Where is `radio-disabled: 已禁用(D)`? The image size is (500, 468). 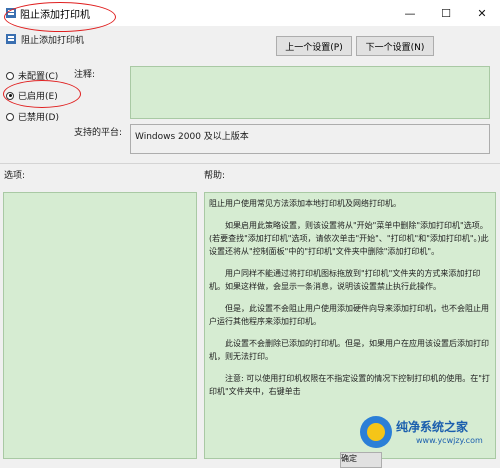
radio-disabled: 已禁用(D) is located at coordinates (32, 116).